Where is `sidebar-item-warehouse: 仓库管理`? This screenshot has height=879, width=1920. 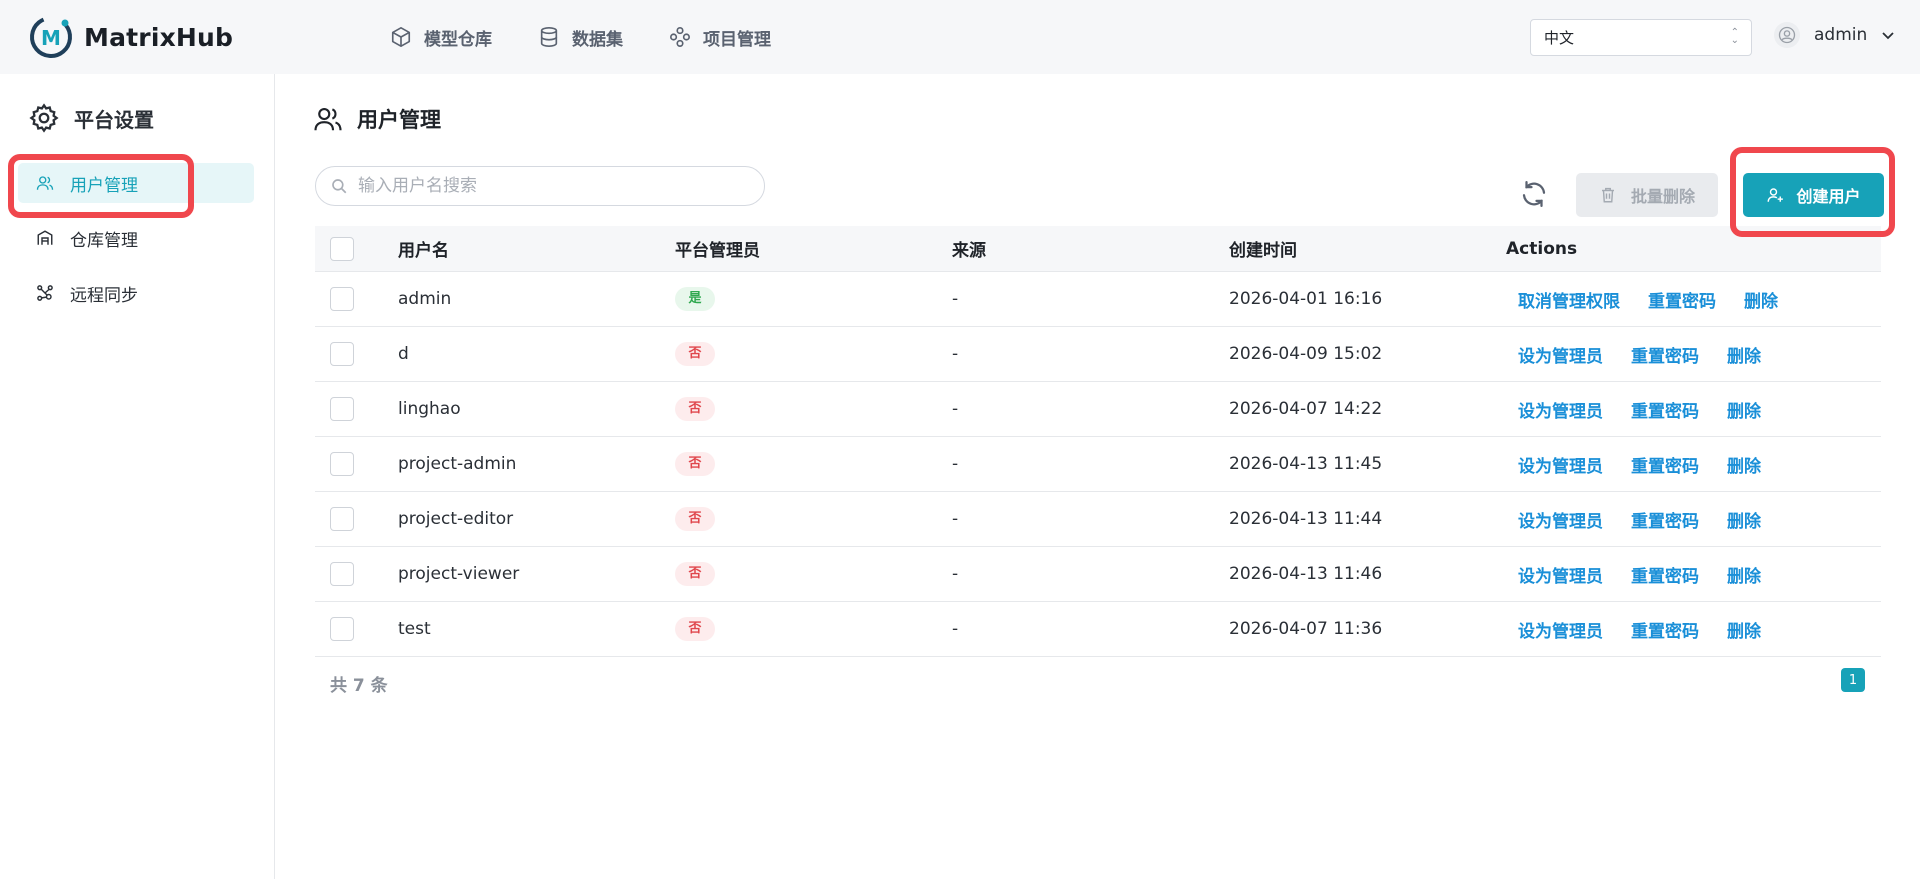
sidebar-item-warehouse: 仓库管理 is located at coordinates (136, 238).